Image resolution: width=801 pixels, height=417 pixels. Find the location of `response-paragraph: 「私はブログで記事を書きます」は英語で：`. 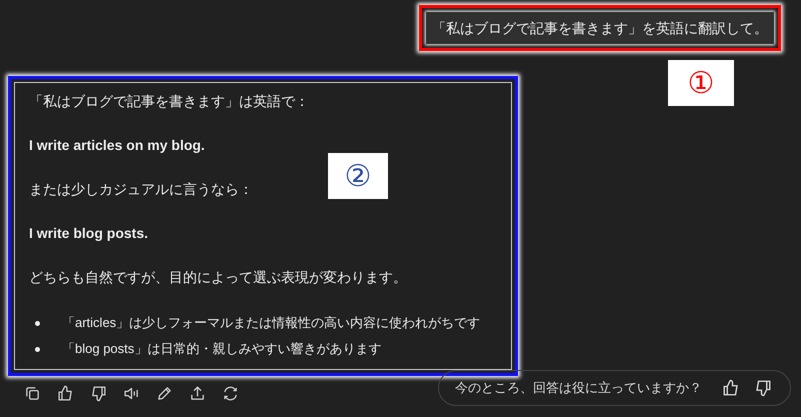

response-paragraph: 「私はブログで記事を書きます」は英語で： is located at coordinates (169, 101).